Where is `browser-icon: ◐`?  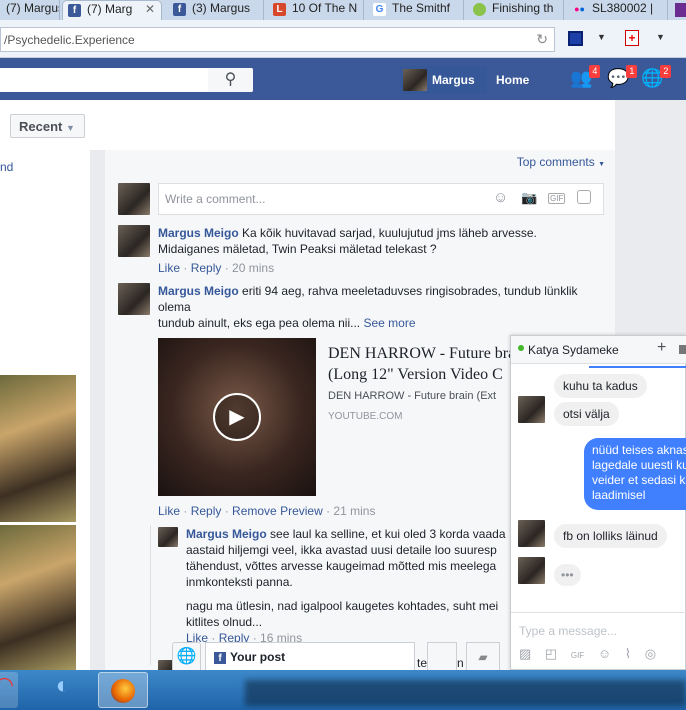
browser-icon: ◐ is located at coordinates (63, 690).